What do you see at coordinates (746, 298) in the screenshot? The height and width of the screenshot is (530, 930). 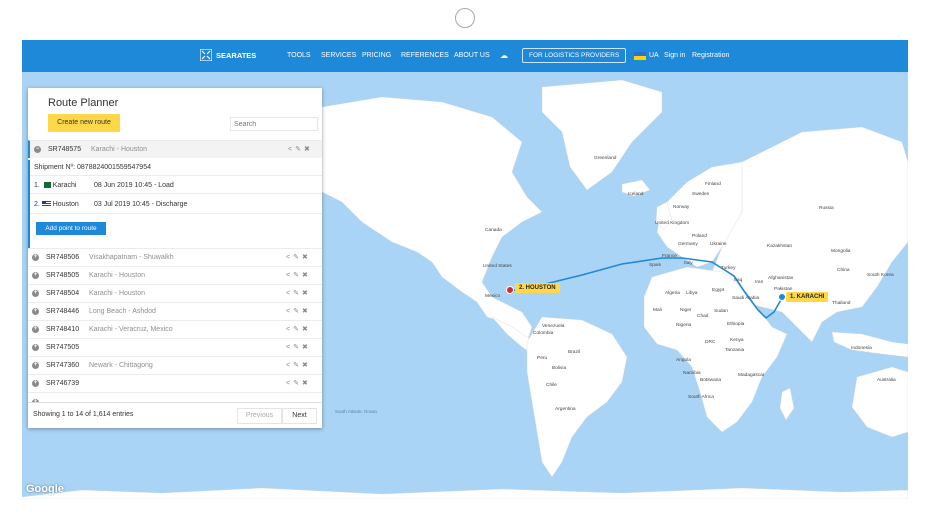 I see `label-saudi: Saudi Arabia` at bounding box center [746, 298].